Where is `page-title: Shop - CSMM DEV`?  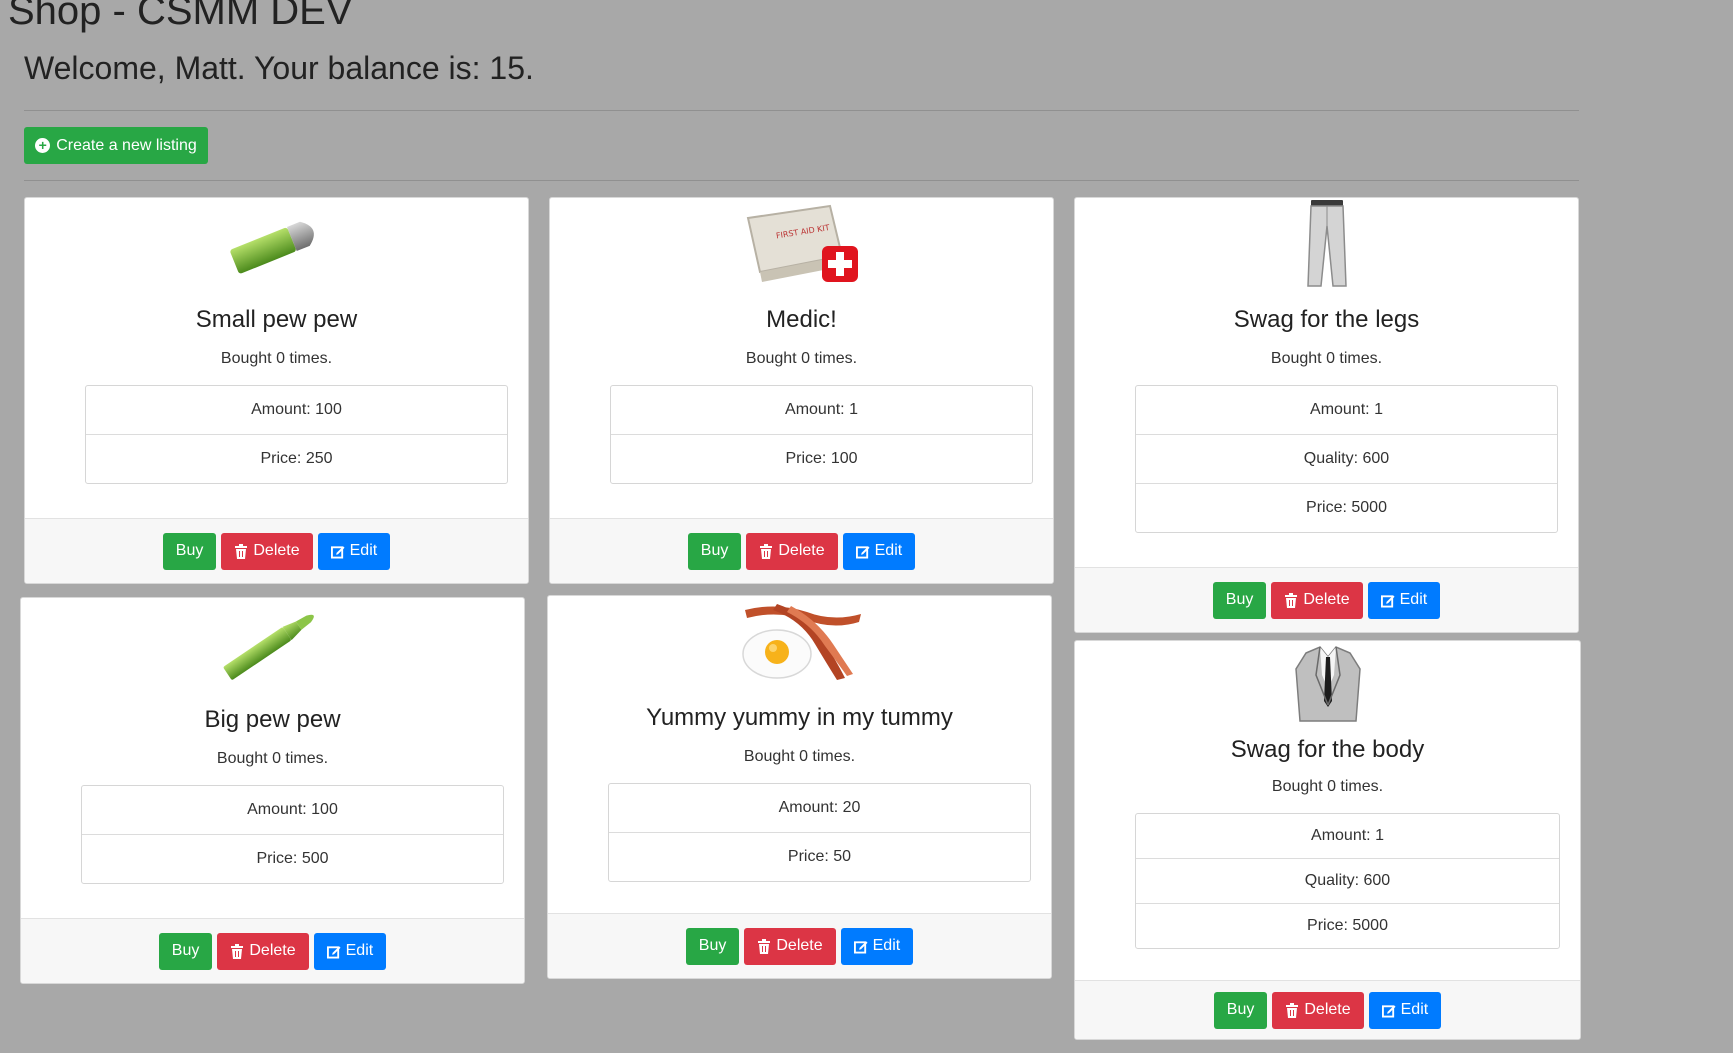
page-title: Shop - CSMM DEV is located at coordinates (180, 16).